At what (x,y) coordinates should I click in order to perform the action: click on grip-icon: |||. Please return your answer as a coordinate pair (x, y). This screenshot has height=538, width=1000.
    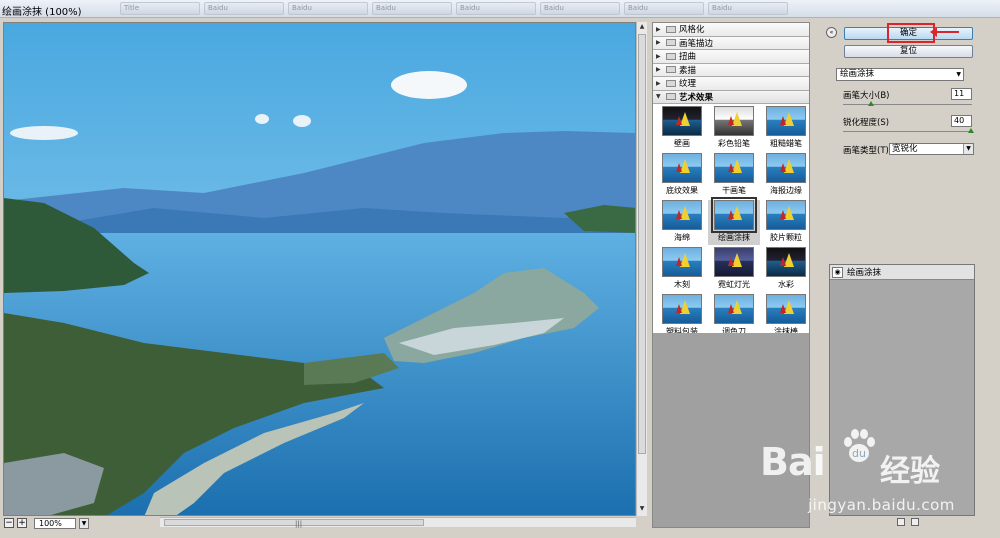
    Looking at the image, I should click on (299, 524).